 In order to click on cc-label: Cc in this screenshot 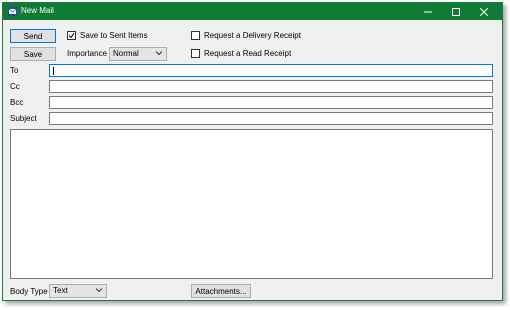, I will do `click(15, 86)`.